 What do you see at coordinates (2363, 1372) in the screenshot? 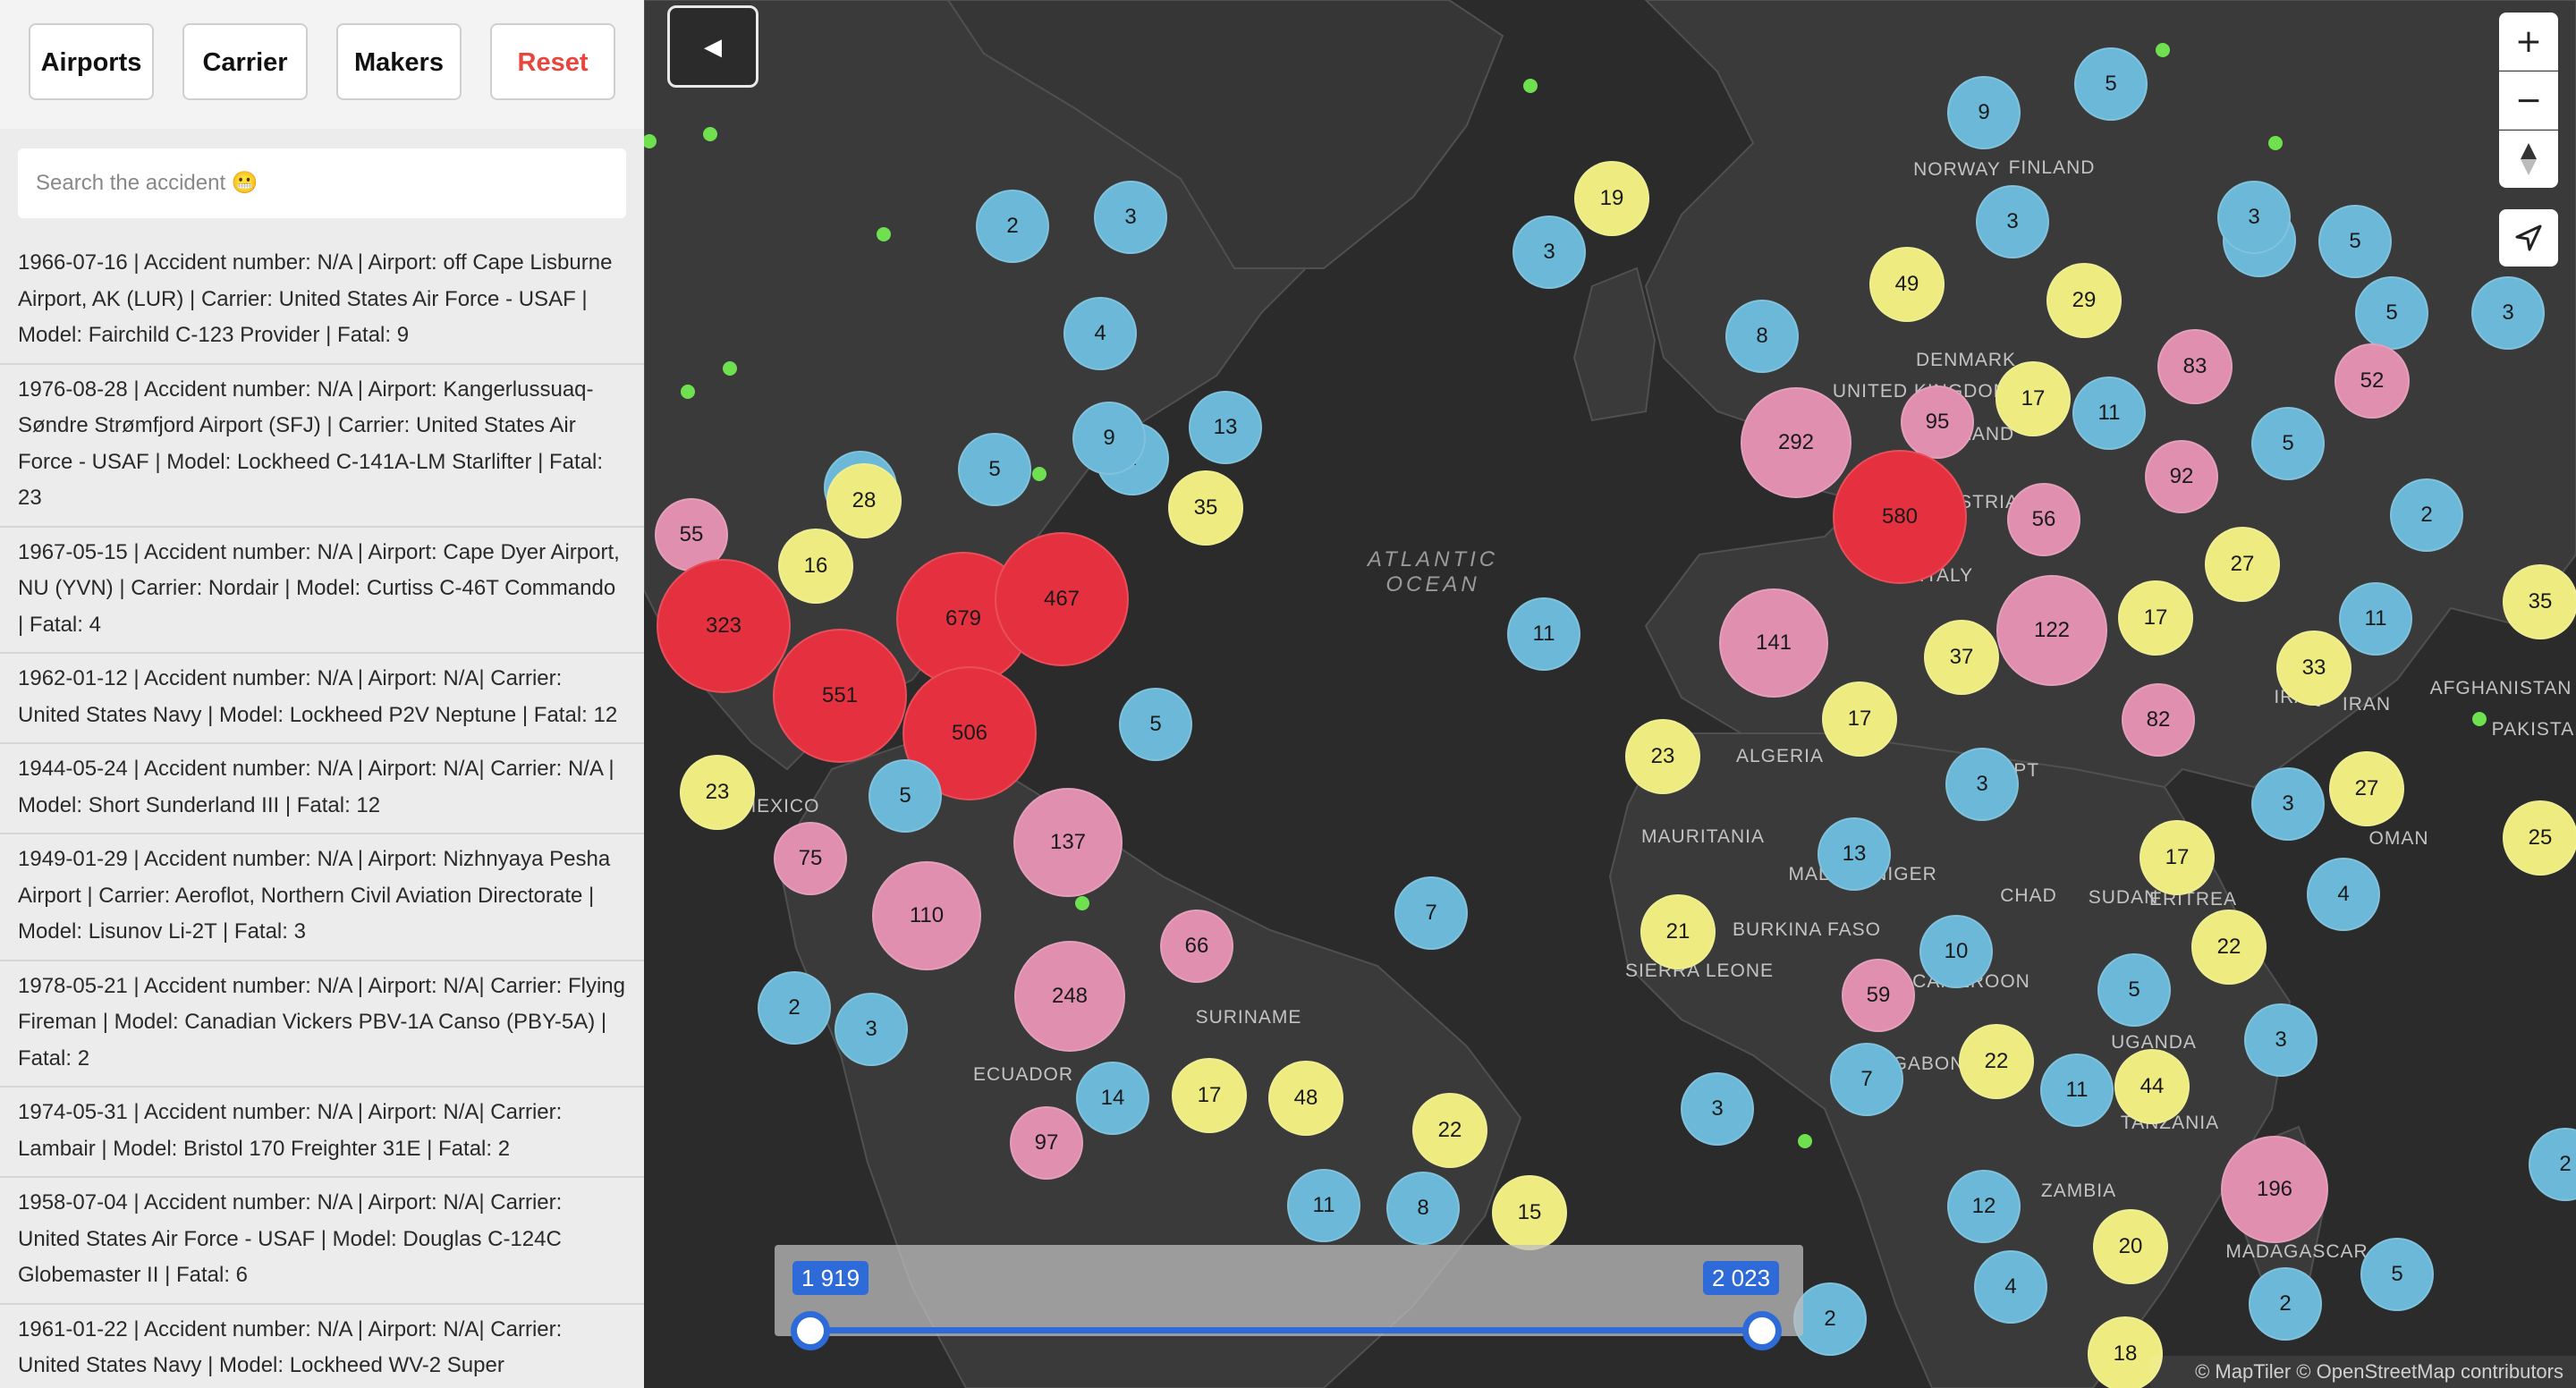
I see `map-attribution: © MapTiler © OpenStreetMap contributors` at bounding box center [2363, 1372].